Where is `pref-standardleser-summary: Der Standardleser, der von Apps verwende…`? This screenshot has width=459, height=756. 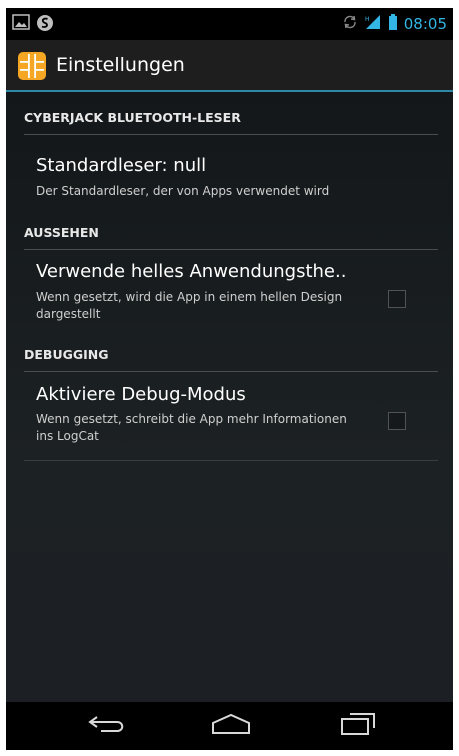
pref-standardleser-summary: Der Standardleser, der von Apps verwende… is located at coordinates (183, 191).